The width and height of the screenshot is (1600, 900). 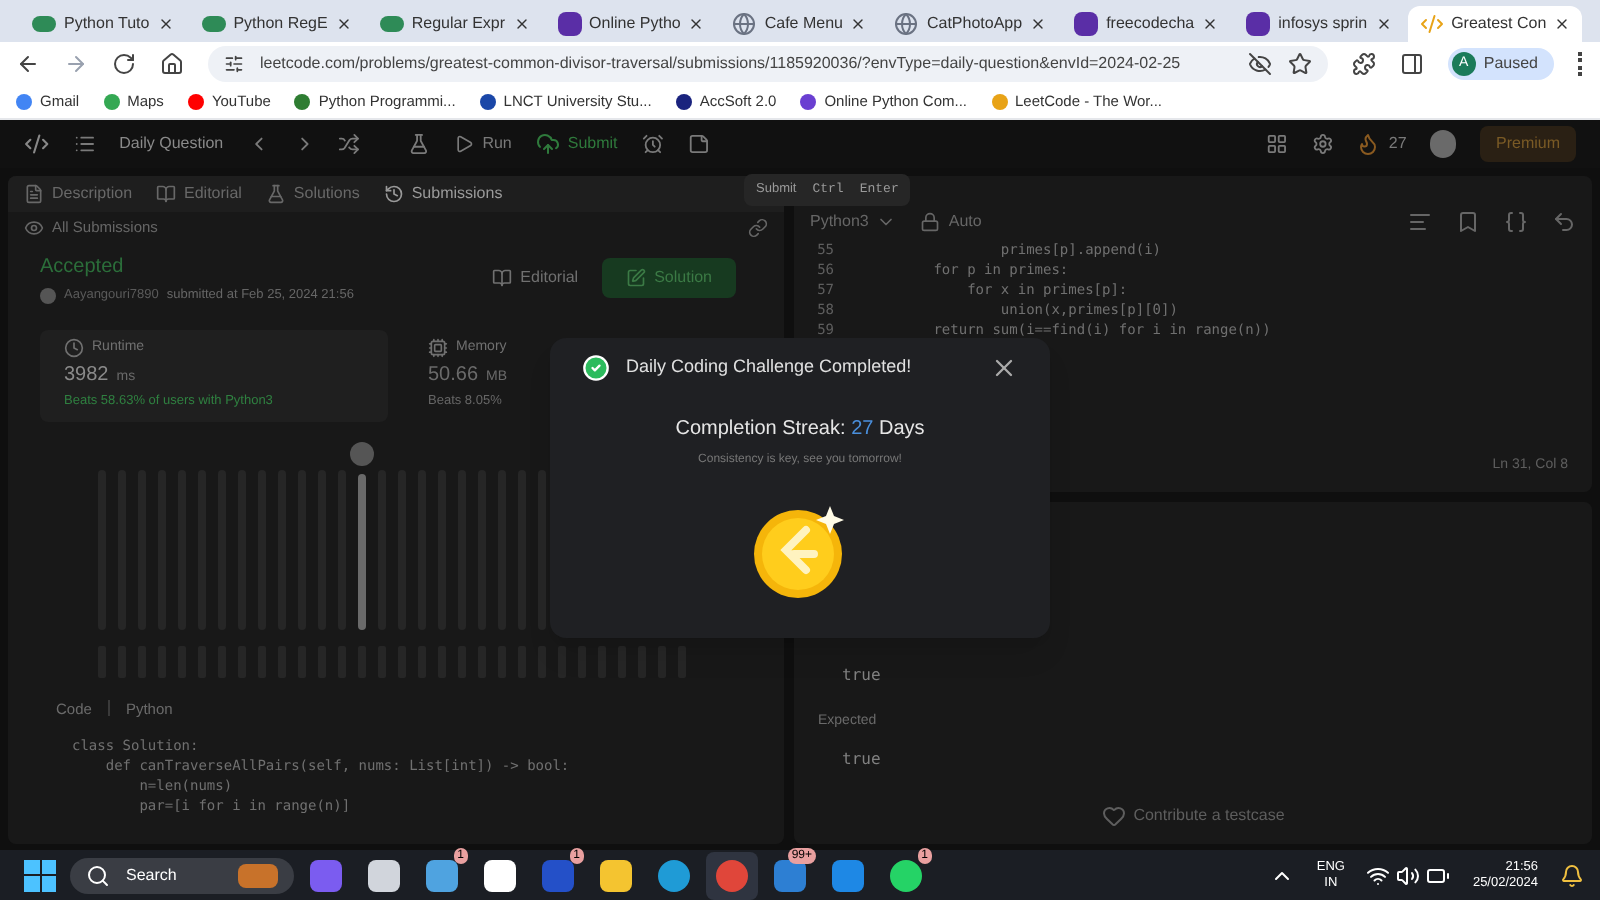 What do you see at coordinates (83, 268) in the screenshot?
I see `status-accepted: Accepted` at bounding box center [83, 268].